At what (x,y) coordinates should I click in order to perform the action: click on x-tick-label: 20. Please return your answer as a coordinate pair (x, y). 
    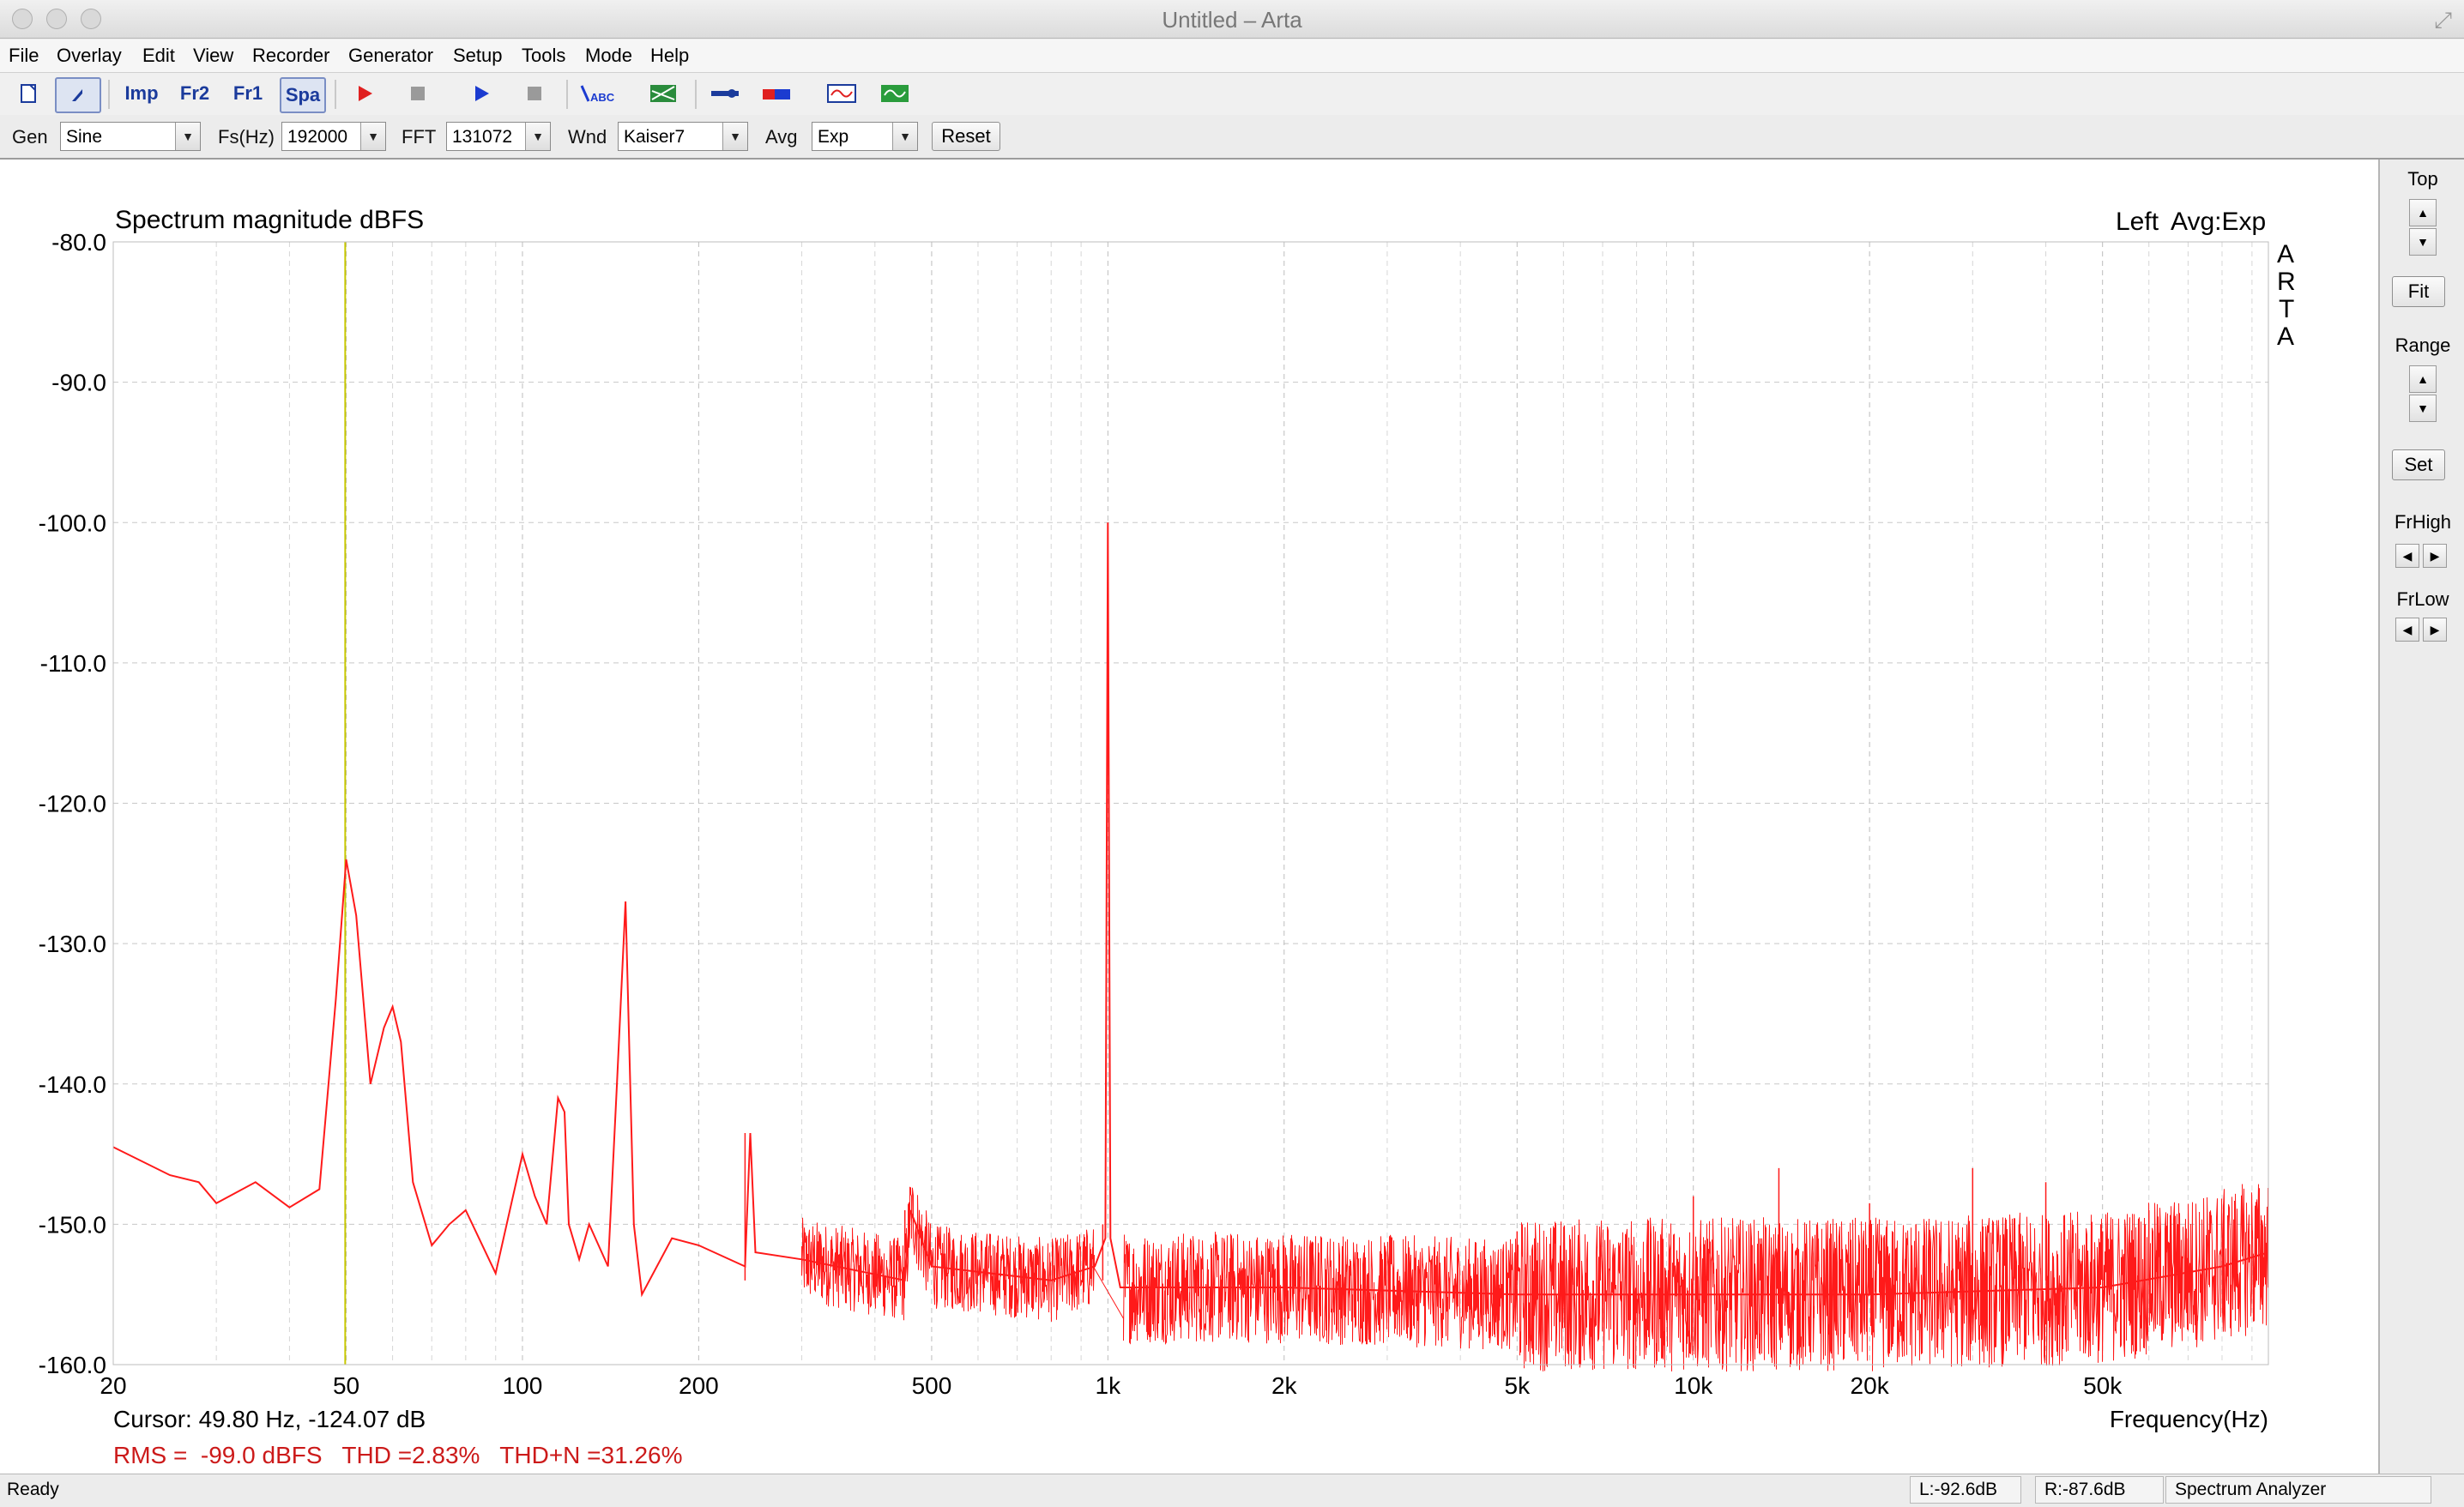
    Looking at the image, I should click on (113, 1385).